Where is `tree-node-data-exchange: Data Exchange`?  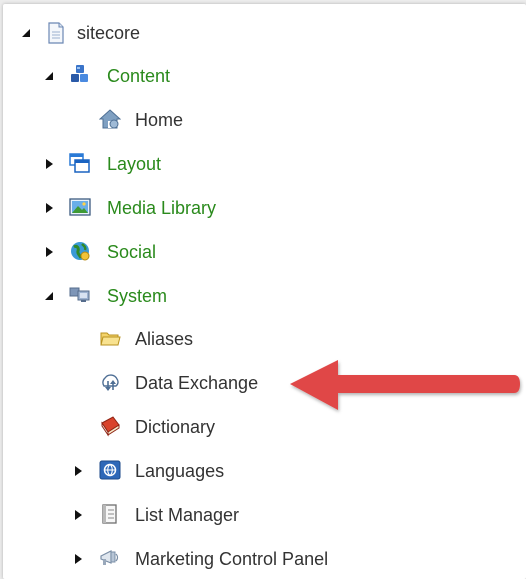 tree-node-data-exchange: Data Exchange is located at coordinates (143, 383).